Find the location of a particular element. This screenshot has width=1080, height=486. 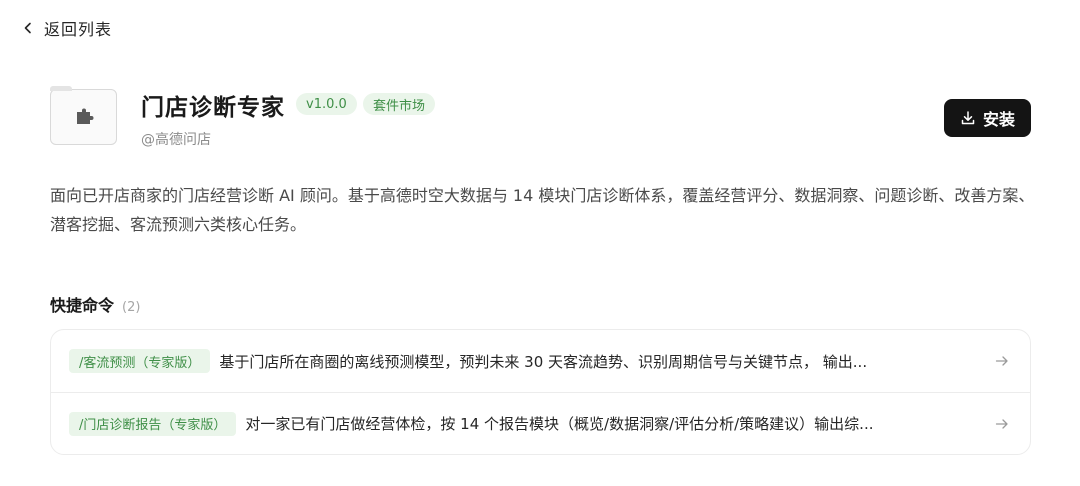

command-tag: /客流预测（专家版） is located at coordinates (140, 361).